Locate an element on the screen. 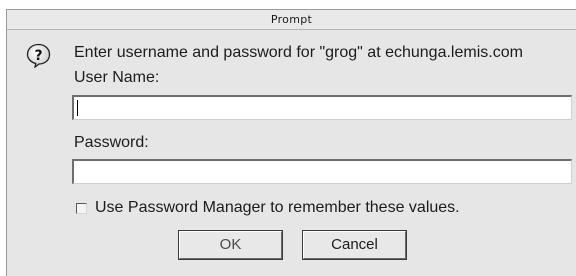  username-label: User Name: is located at coordinates (117, 77).